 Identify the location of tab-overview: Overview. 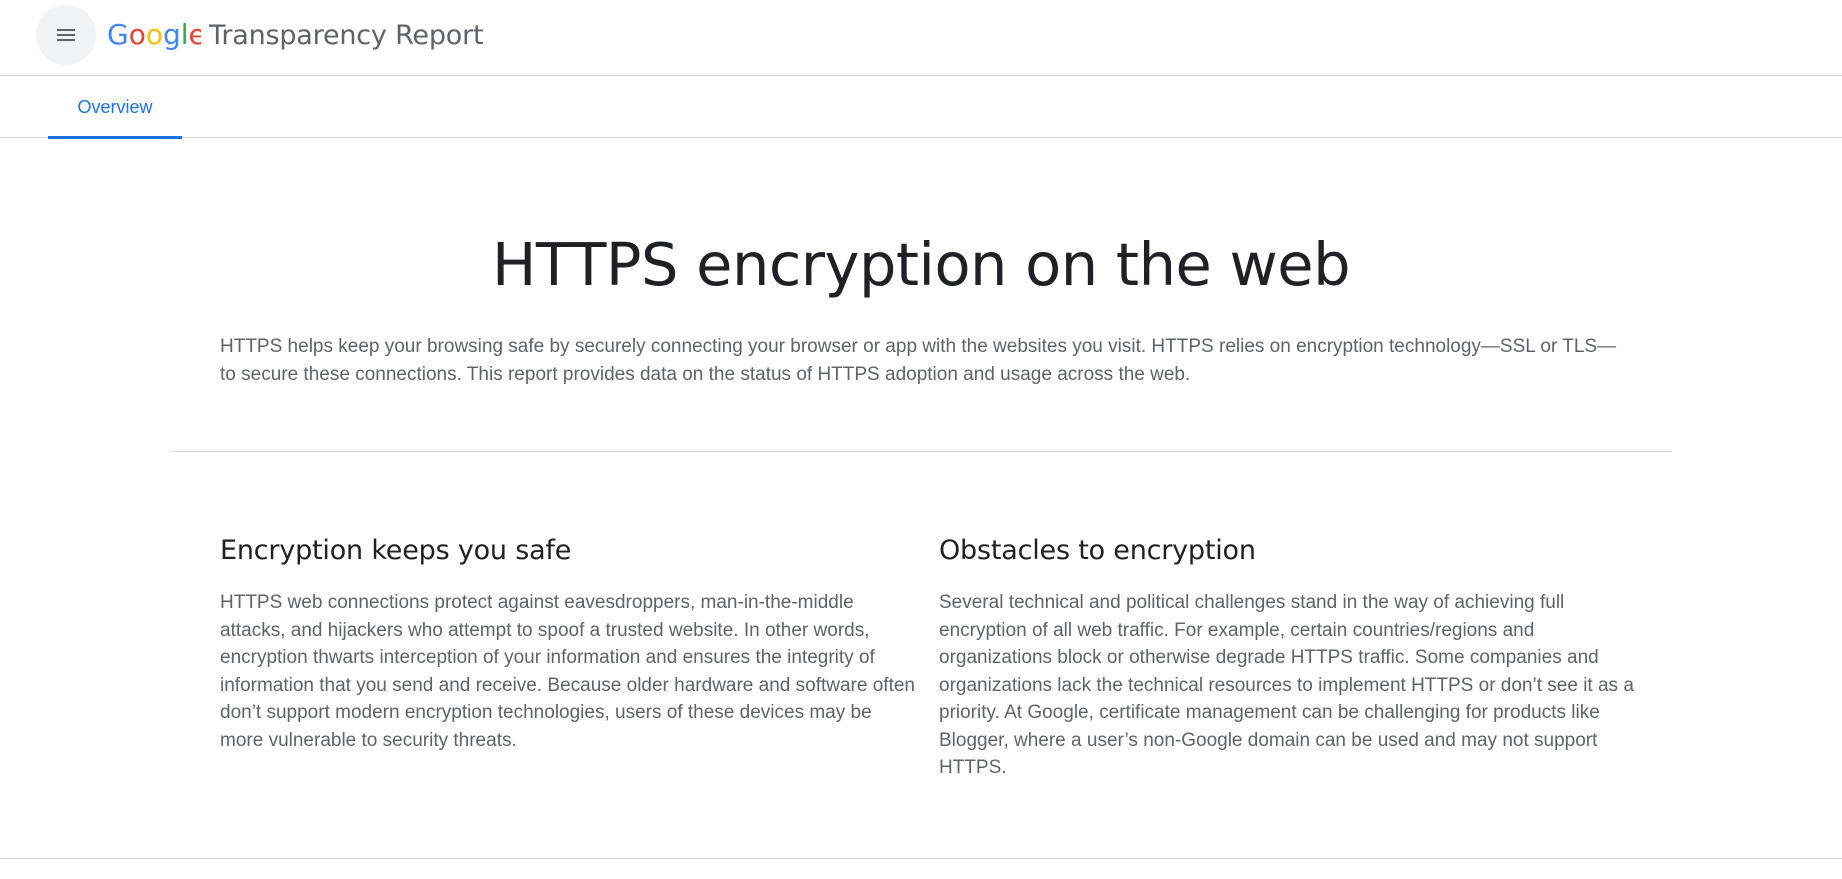
(115, 108).